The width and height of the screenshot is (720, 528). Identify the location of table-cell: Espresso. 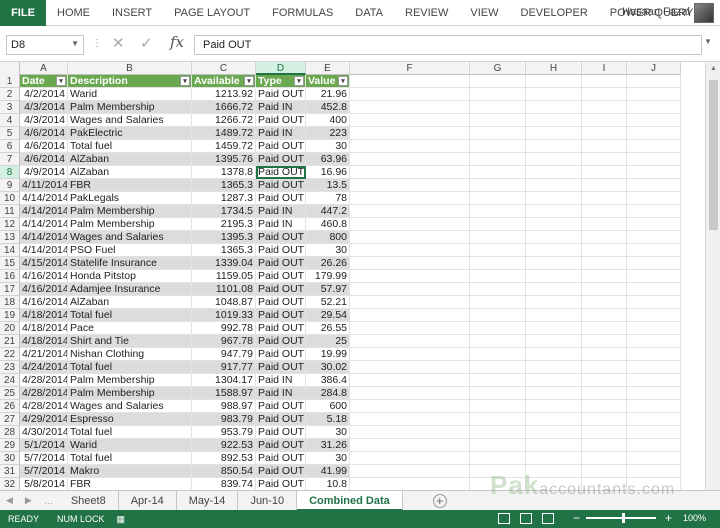
(130, 419).